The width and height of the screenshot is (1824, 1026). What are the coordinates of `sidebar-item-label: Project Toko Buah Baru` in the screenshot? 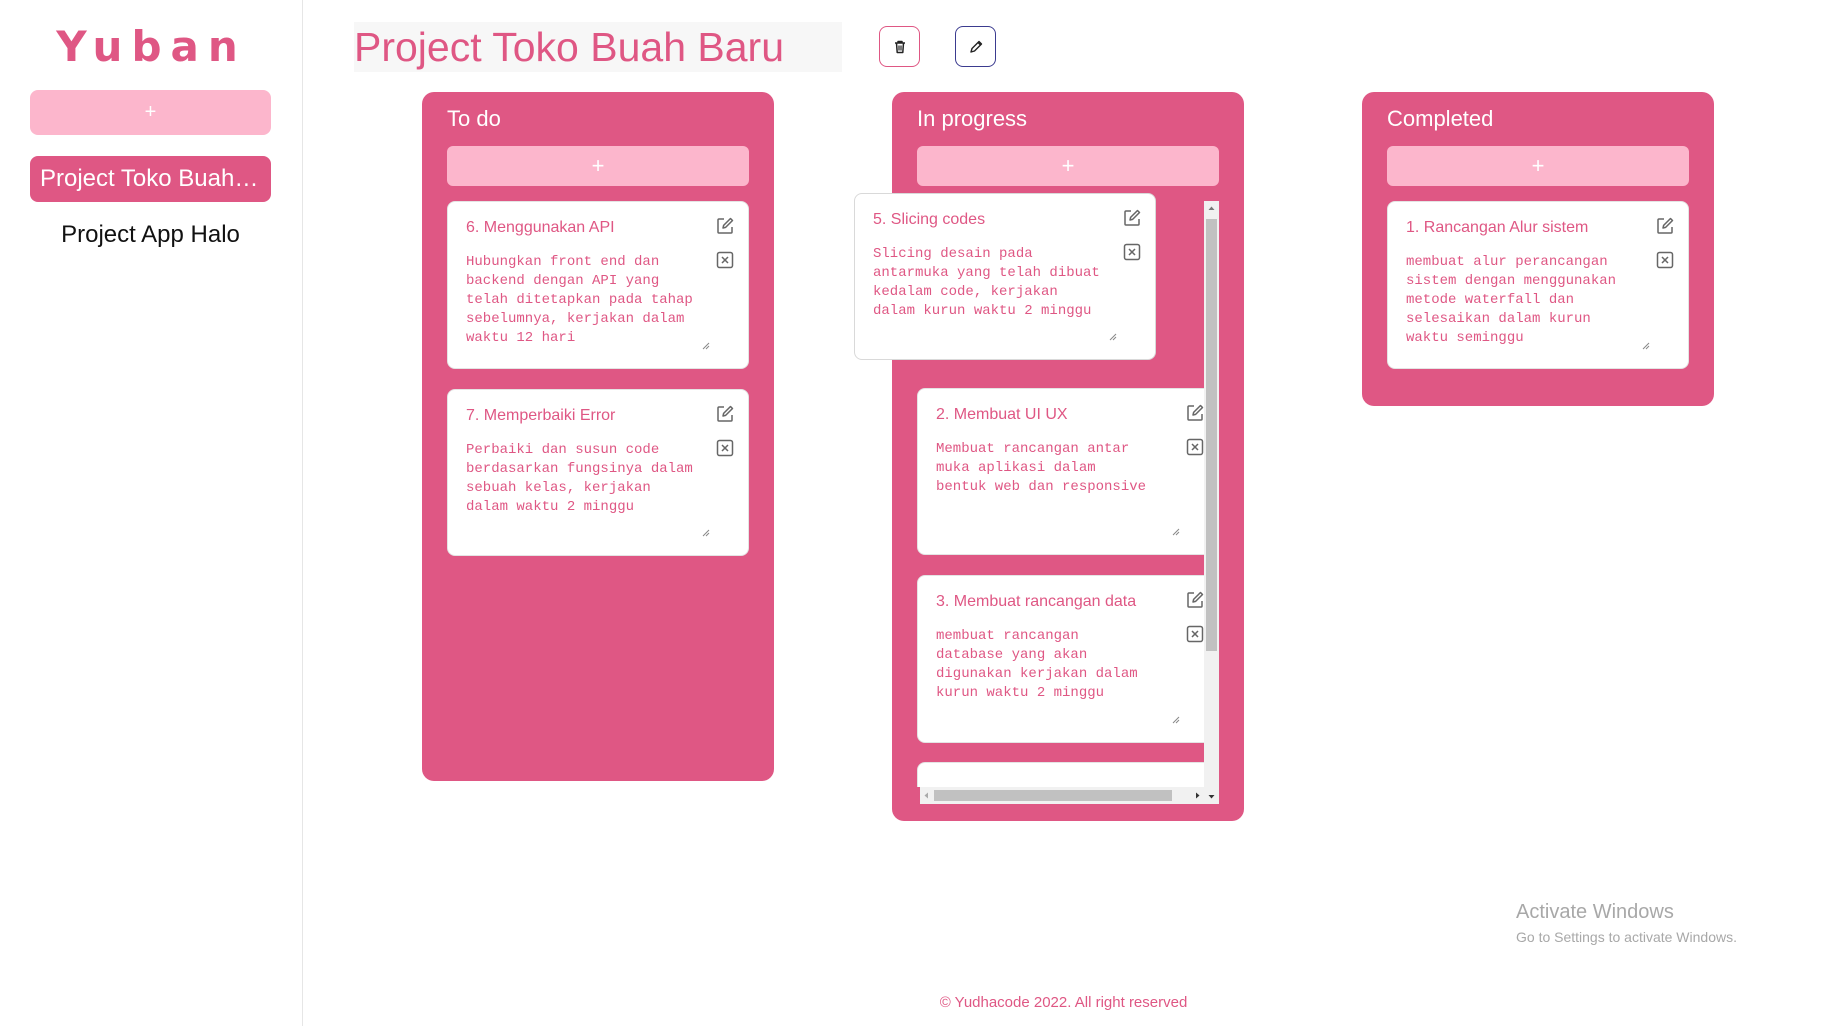 It's located at (150, 178).